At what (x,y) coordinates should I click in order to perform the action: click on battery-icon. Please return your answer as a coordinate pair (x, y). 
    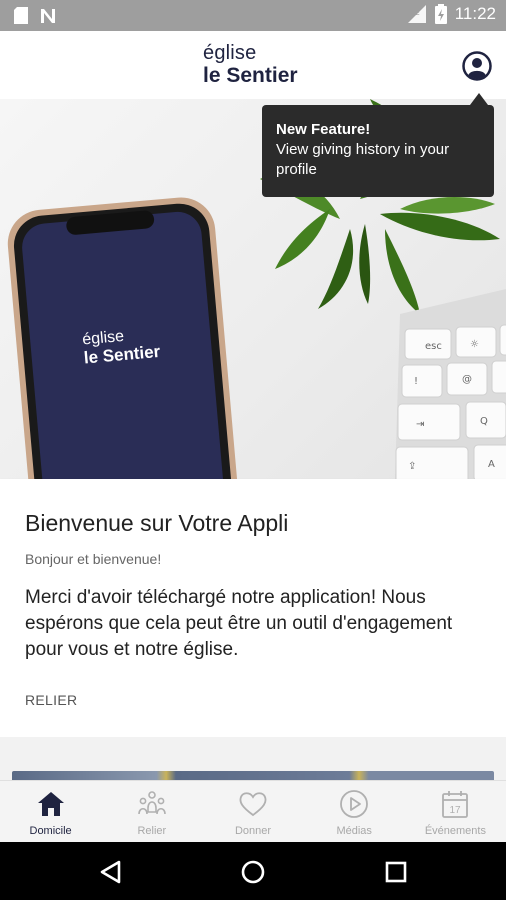
    Looking at the image, I should click on (440, 14).